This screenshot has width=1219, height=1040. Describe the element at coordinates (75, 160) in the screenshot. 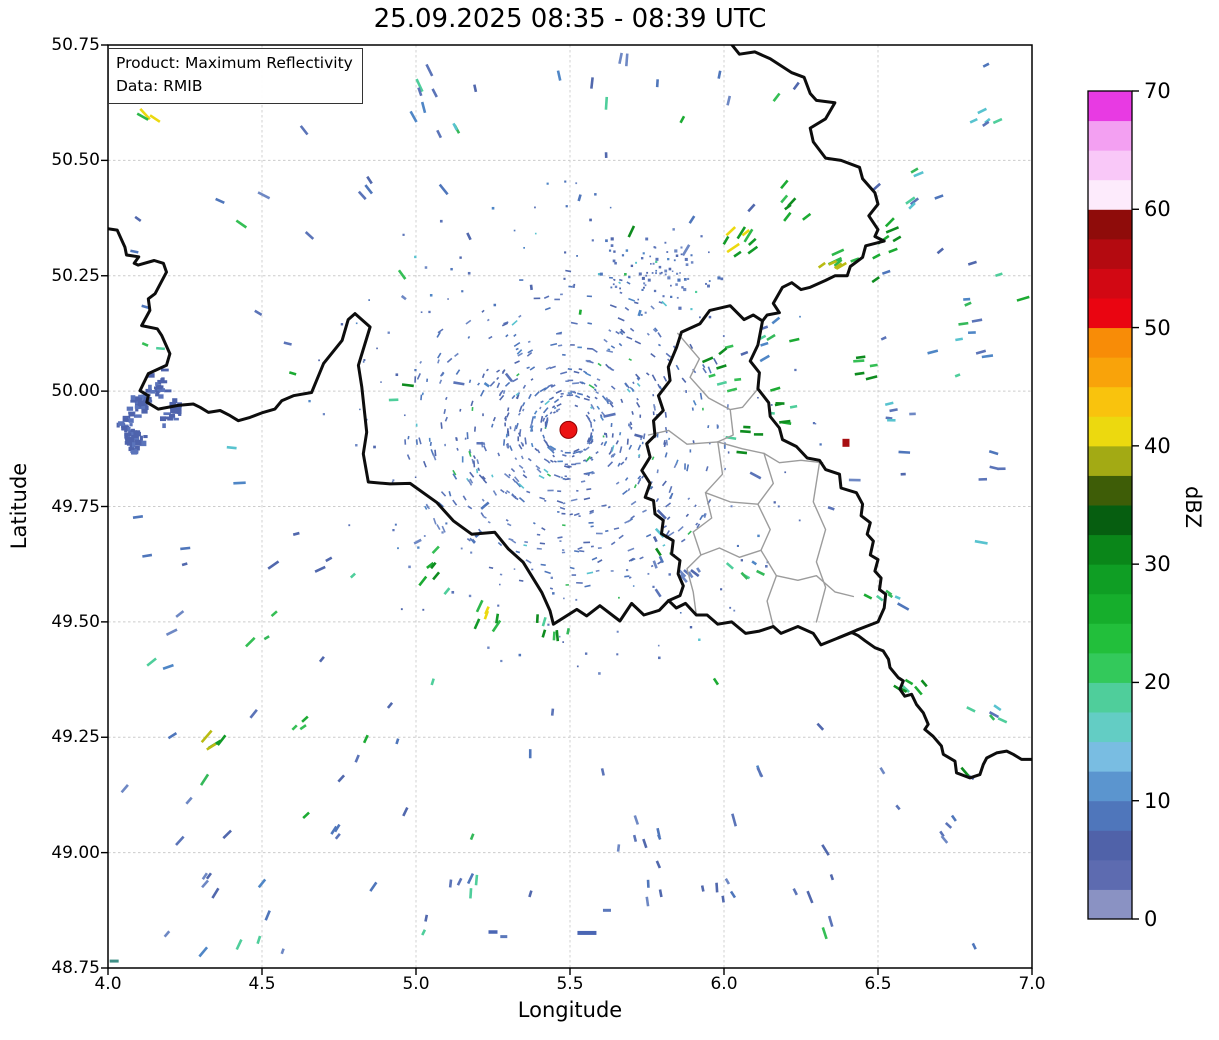

I see `y-tick-label: 50.50` at that location.